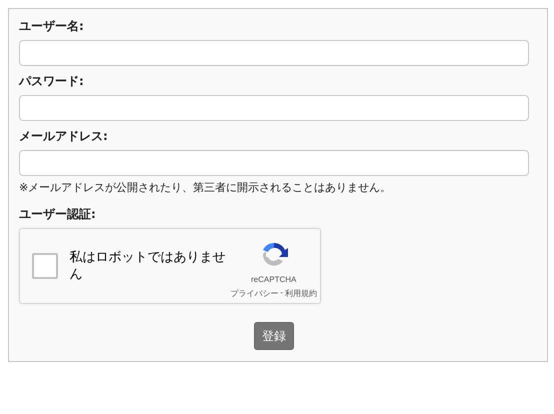  Describe the element at coordinates (52, 26) in the screenshot. I see `field-label: ユーザー名:` at that location.